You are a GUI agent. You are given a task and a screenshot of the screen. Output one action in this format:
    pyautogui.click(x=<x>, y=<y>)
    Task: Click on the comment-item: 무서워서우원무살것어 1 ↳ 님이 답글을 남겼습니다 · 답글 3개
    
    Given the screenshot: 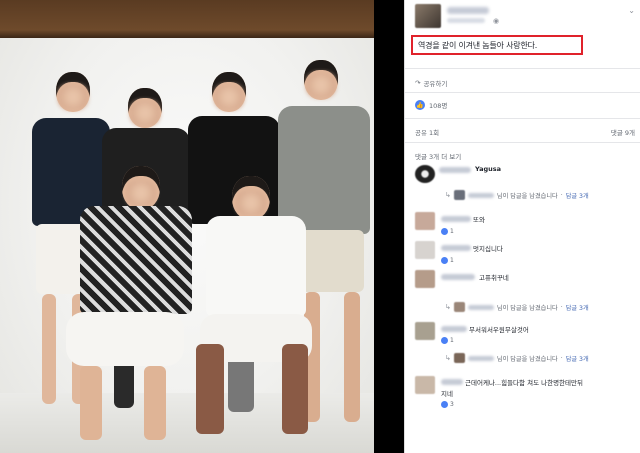 What is the action you would take?
    pyautogui.click(x=522, y=347)
    